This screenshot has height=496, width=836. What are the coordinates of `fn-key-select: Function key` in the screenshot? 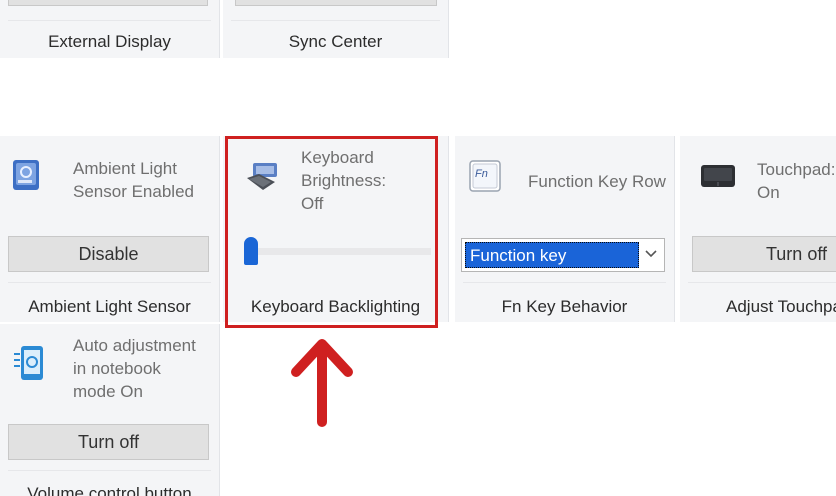 It's located at (563, 255).